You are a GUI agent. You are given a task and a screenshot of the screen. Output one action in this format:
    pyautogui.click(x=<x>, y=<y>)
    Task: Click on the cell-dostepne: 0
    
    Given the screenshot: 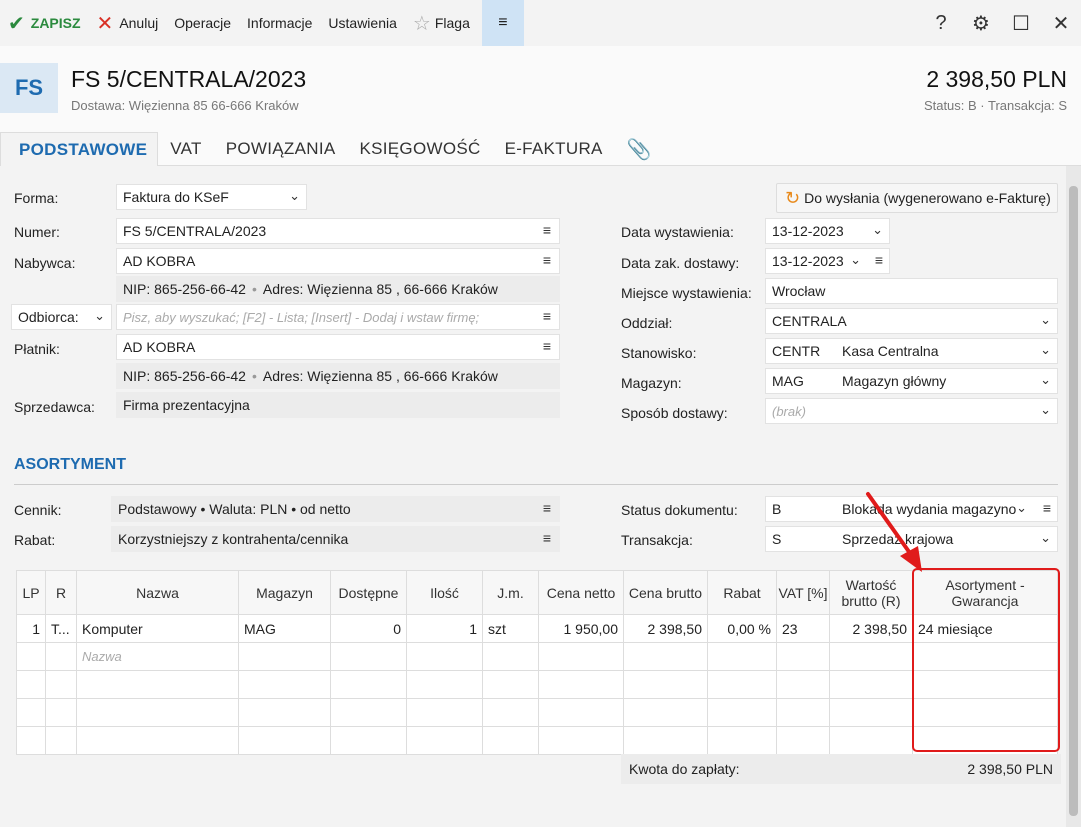 What is the action you would take?
    pyautogui.click(x=368, y=628)
    